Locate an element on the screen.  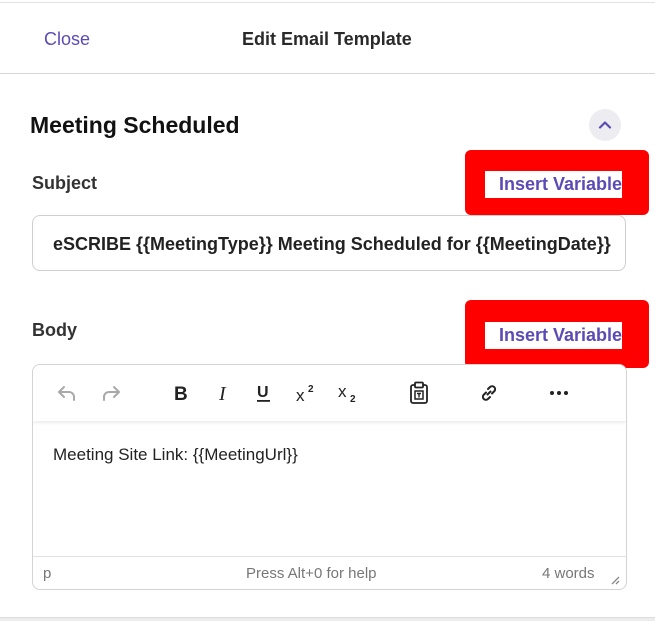
body-label: Body is located at coordinates (54, 330).